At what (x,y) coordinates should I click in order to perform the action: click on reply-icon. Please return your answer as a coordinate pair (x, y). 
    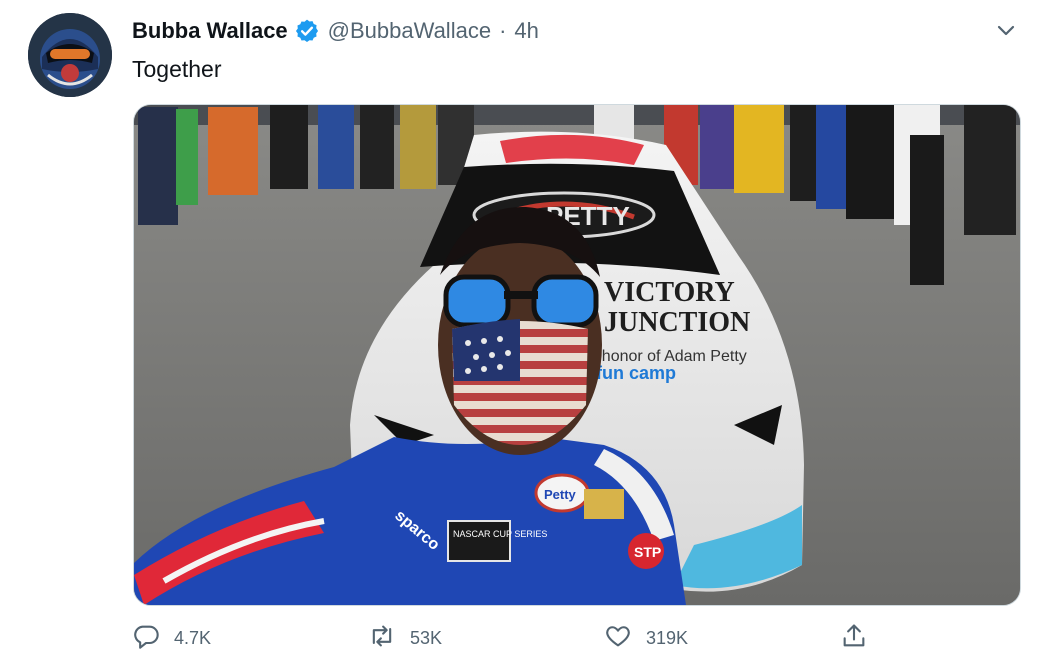
    Looking at the image, I should click on (146, 638).